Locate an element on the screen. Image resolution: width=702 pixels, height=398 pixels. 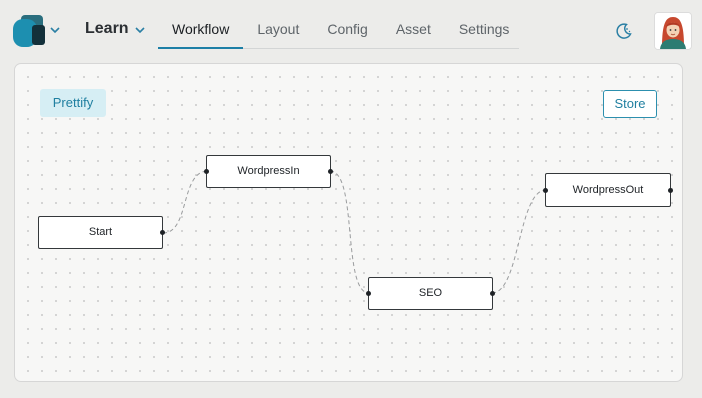
tab-settings: Settings is located at coordinates (484, 29).